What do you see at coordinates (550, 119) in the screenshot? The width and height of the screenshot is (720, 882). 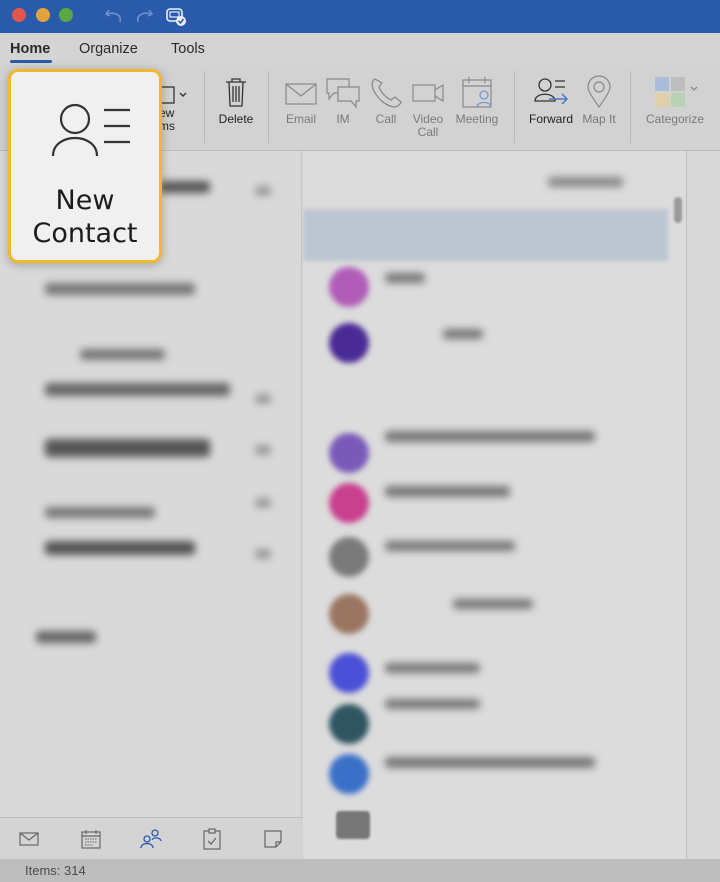 I see `forward-label: Forward` at bounding box center [550, 119].